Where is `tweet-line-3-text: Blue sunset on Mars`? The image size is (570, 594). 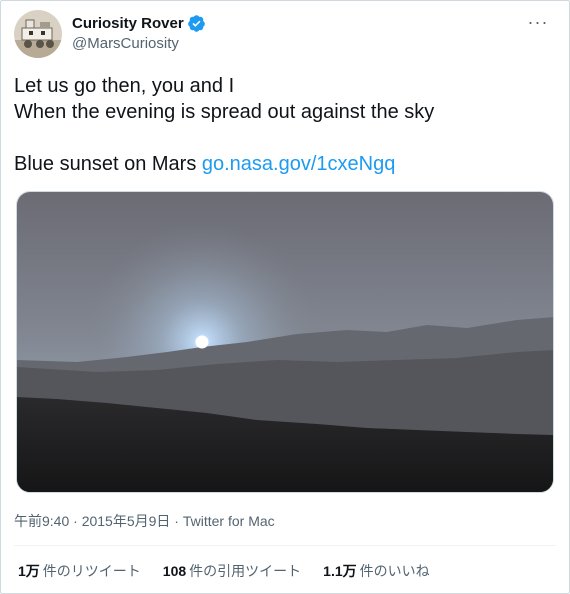
tweet-line-3-text: Blue sunset on Mars is located at coordinates (108, 164).